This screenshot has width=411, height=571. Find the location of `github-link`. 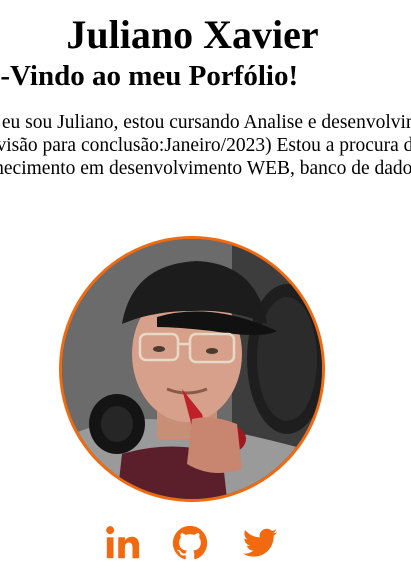

github-link is located at coordinates (190, 543).